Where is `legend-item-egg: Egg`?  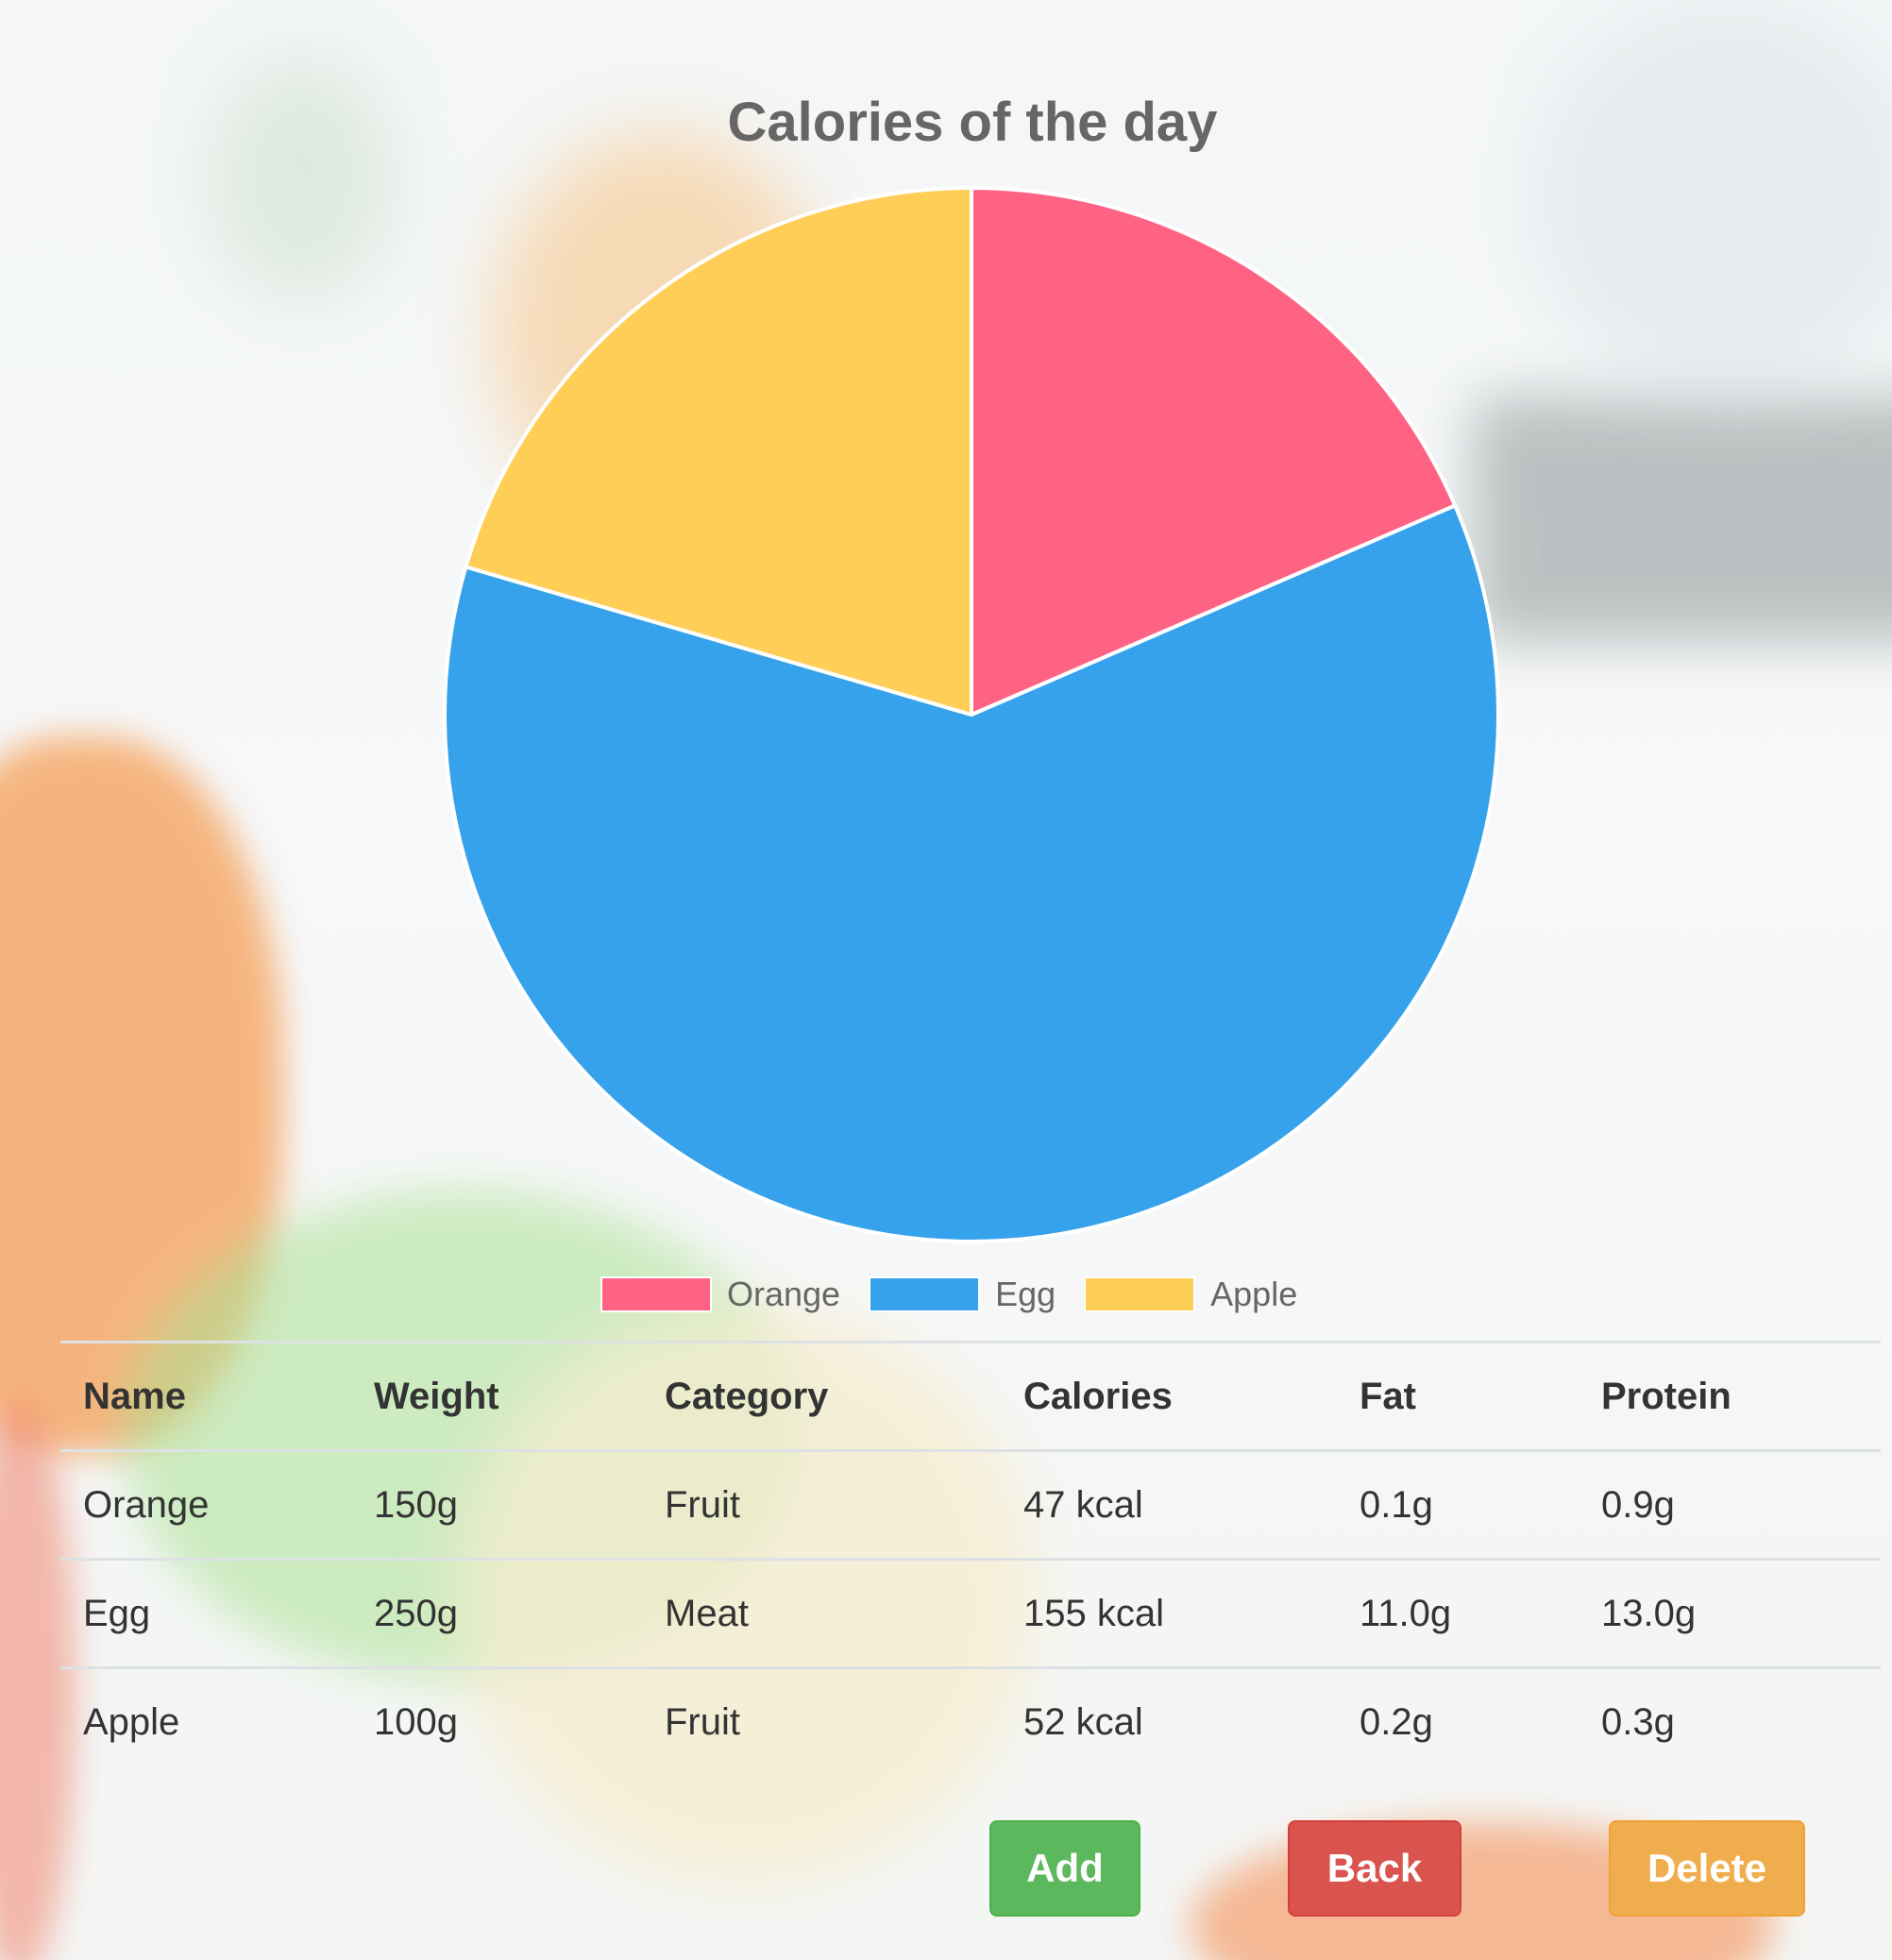 legend-item-egg: Egg is located at coordinates (962, 1294).